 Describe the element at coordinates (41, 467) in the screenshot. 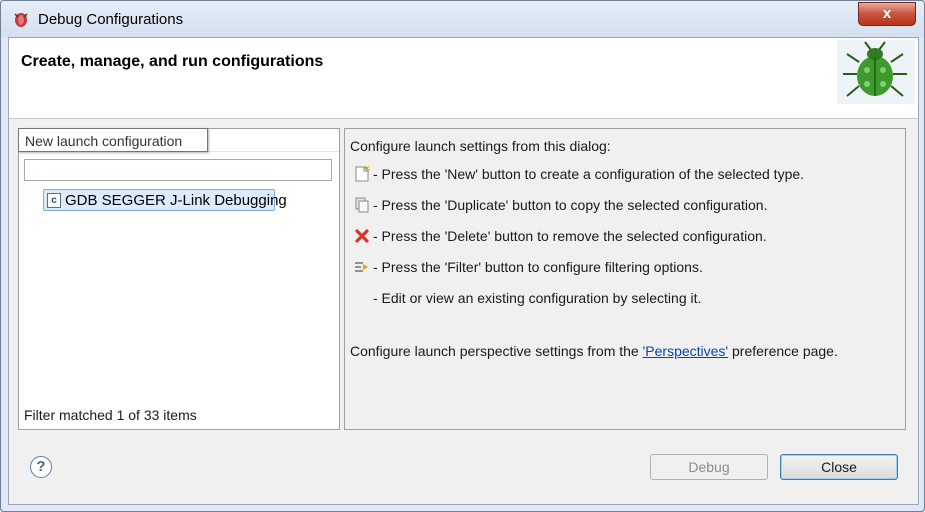

I see `help-icon: ?` at that location.